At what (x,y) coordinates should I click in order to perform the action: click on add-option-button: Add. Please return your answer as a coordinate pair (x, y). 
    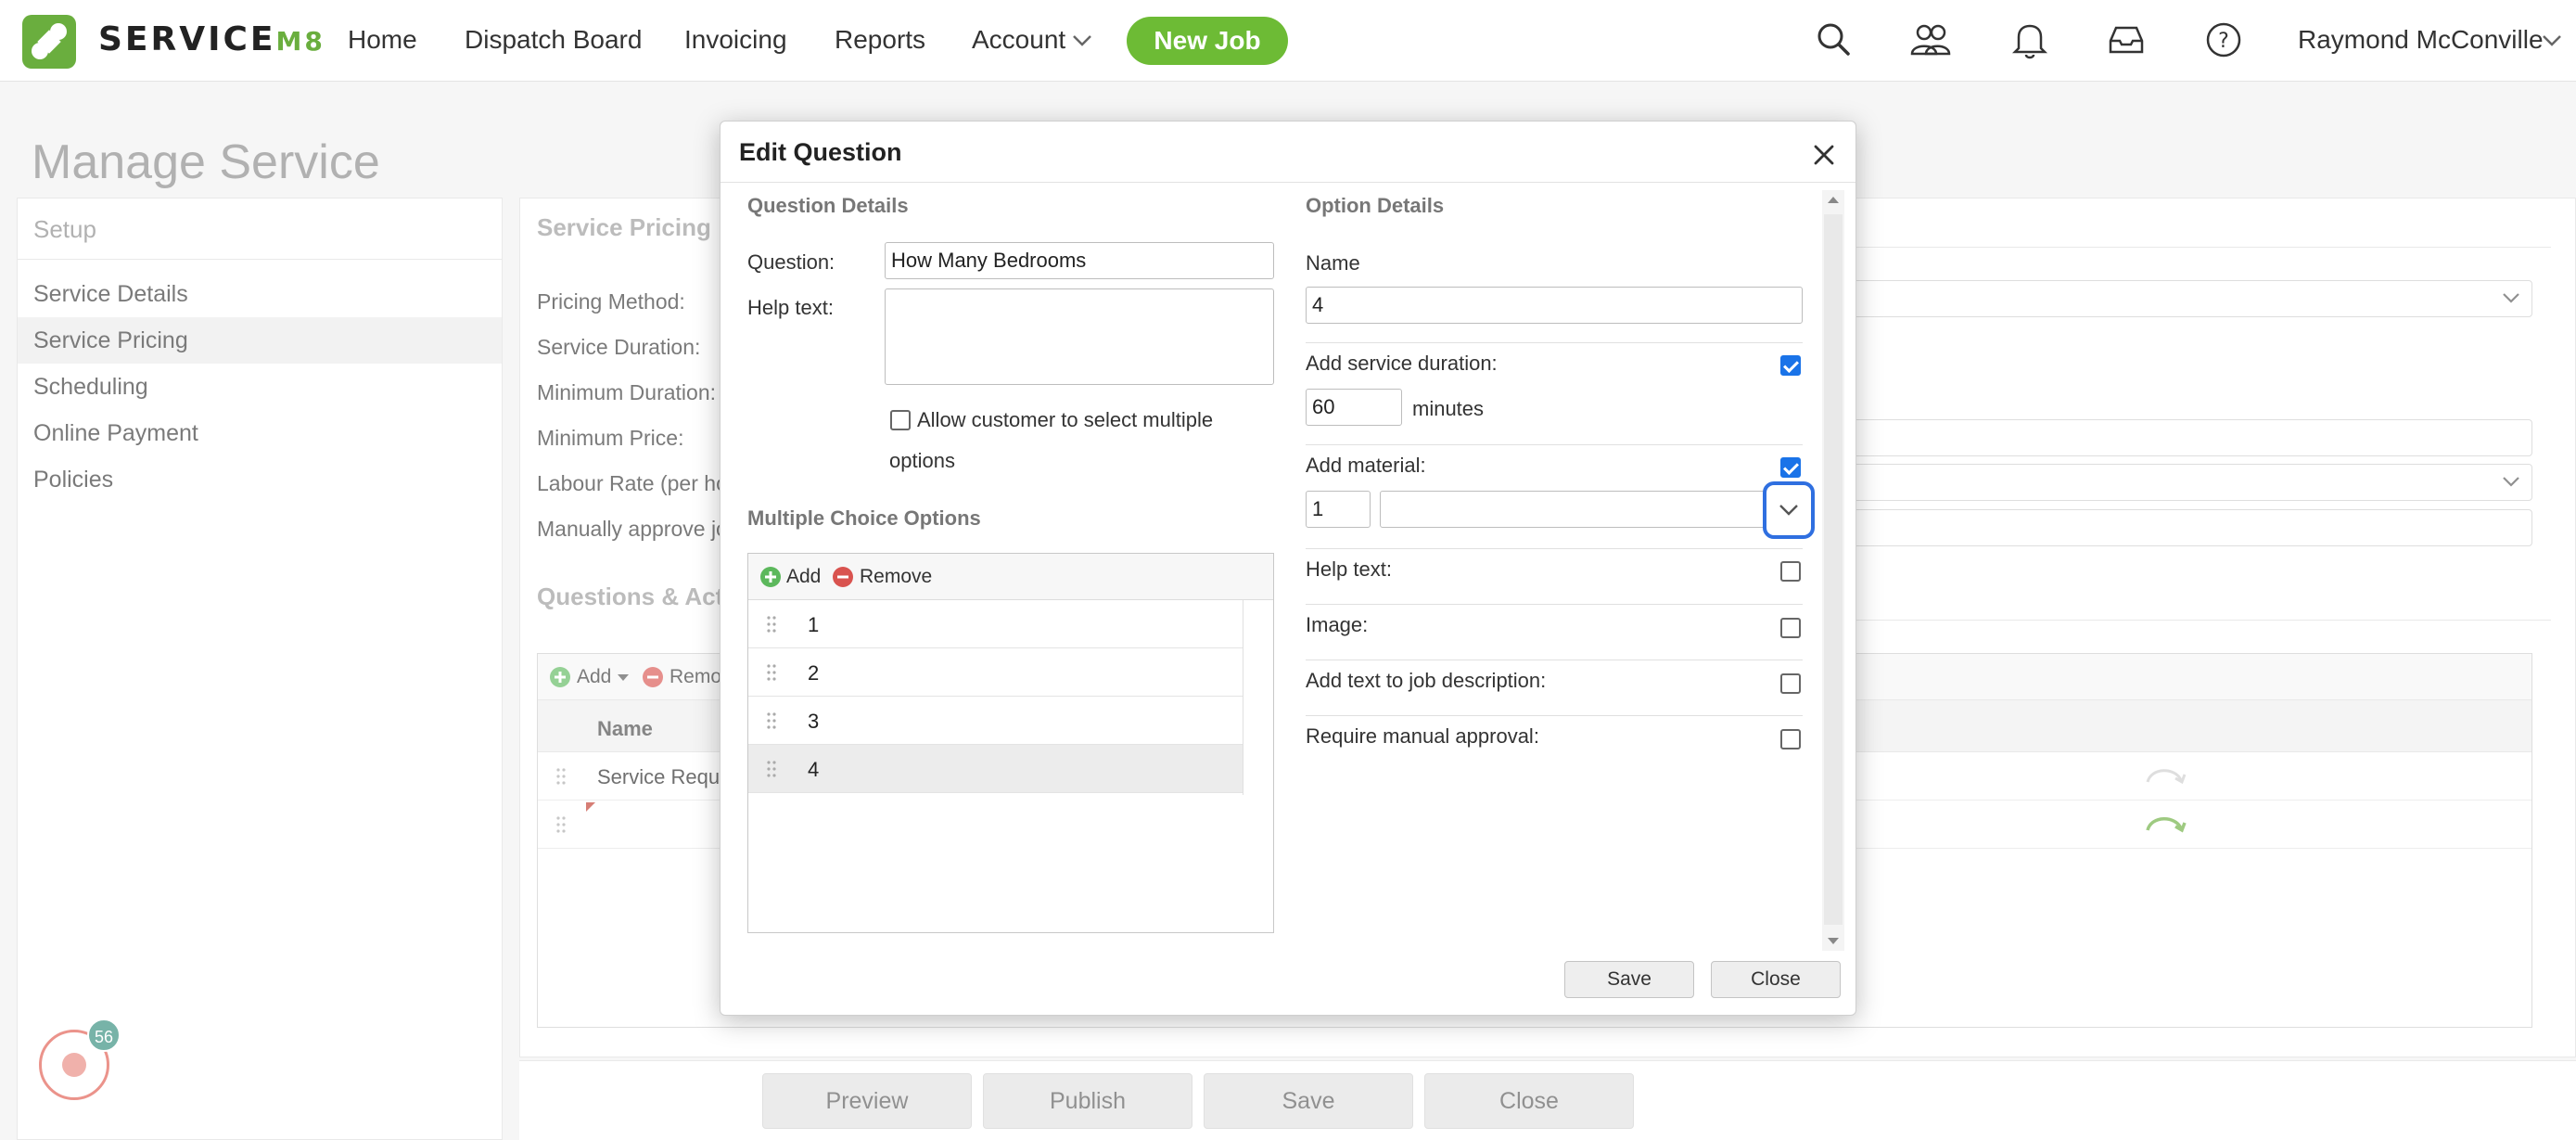
    Looking at the image, I should click on (803, 577).